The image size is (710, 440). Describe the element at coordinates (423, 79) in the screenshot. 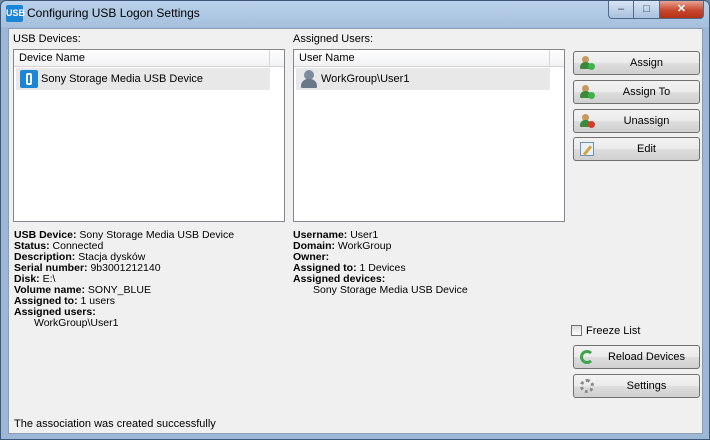

I see `list-item: WorkGroup\User1` at that location.